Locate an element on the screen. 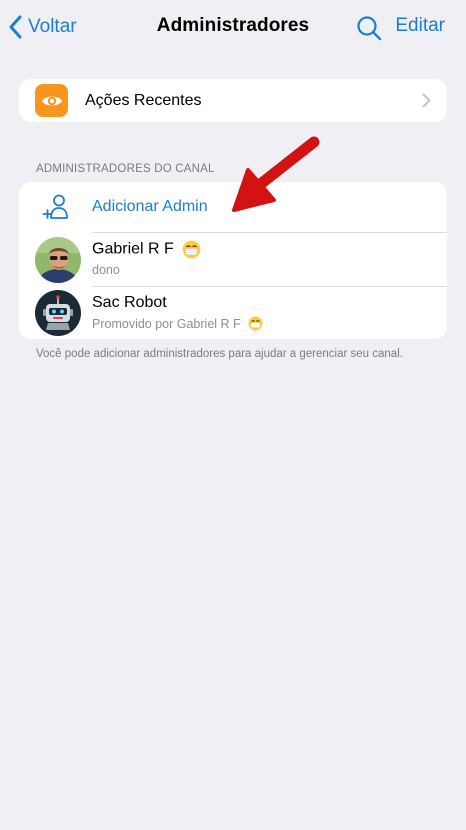 The height and width of the screenshot is (830, 466). admin-row-gabriel: Gabriel R F dono is located at coordinates (233, 259).